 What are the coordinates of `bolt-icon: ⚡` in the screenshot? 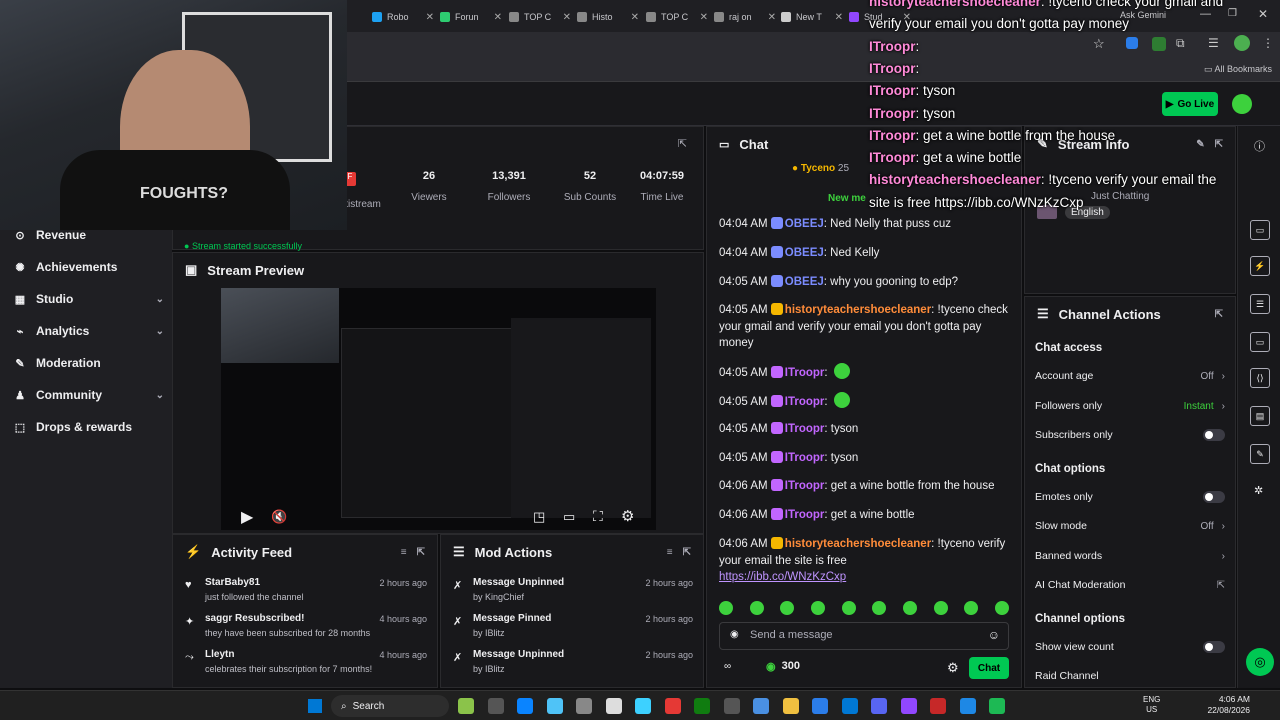 It's located at (1260, 266).